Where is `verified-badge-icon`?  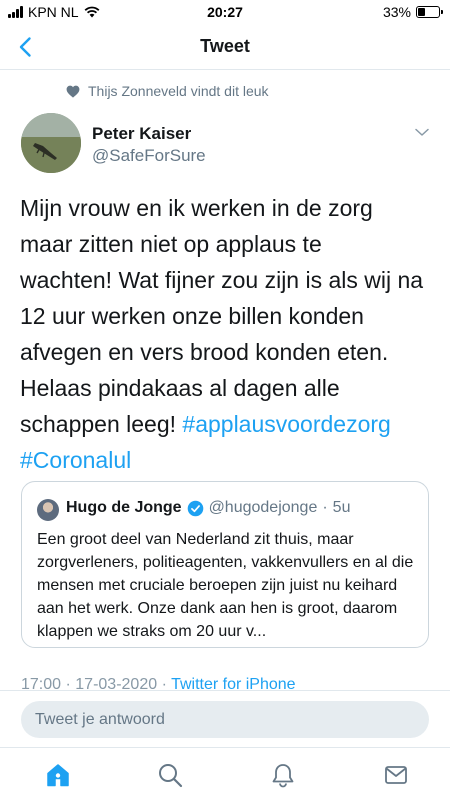 verified-badge-icon is located at coordinates (195, 508).